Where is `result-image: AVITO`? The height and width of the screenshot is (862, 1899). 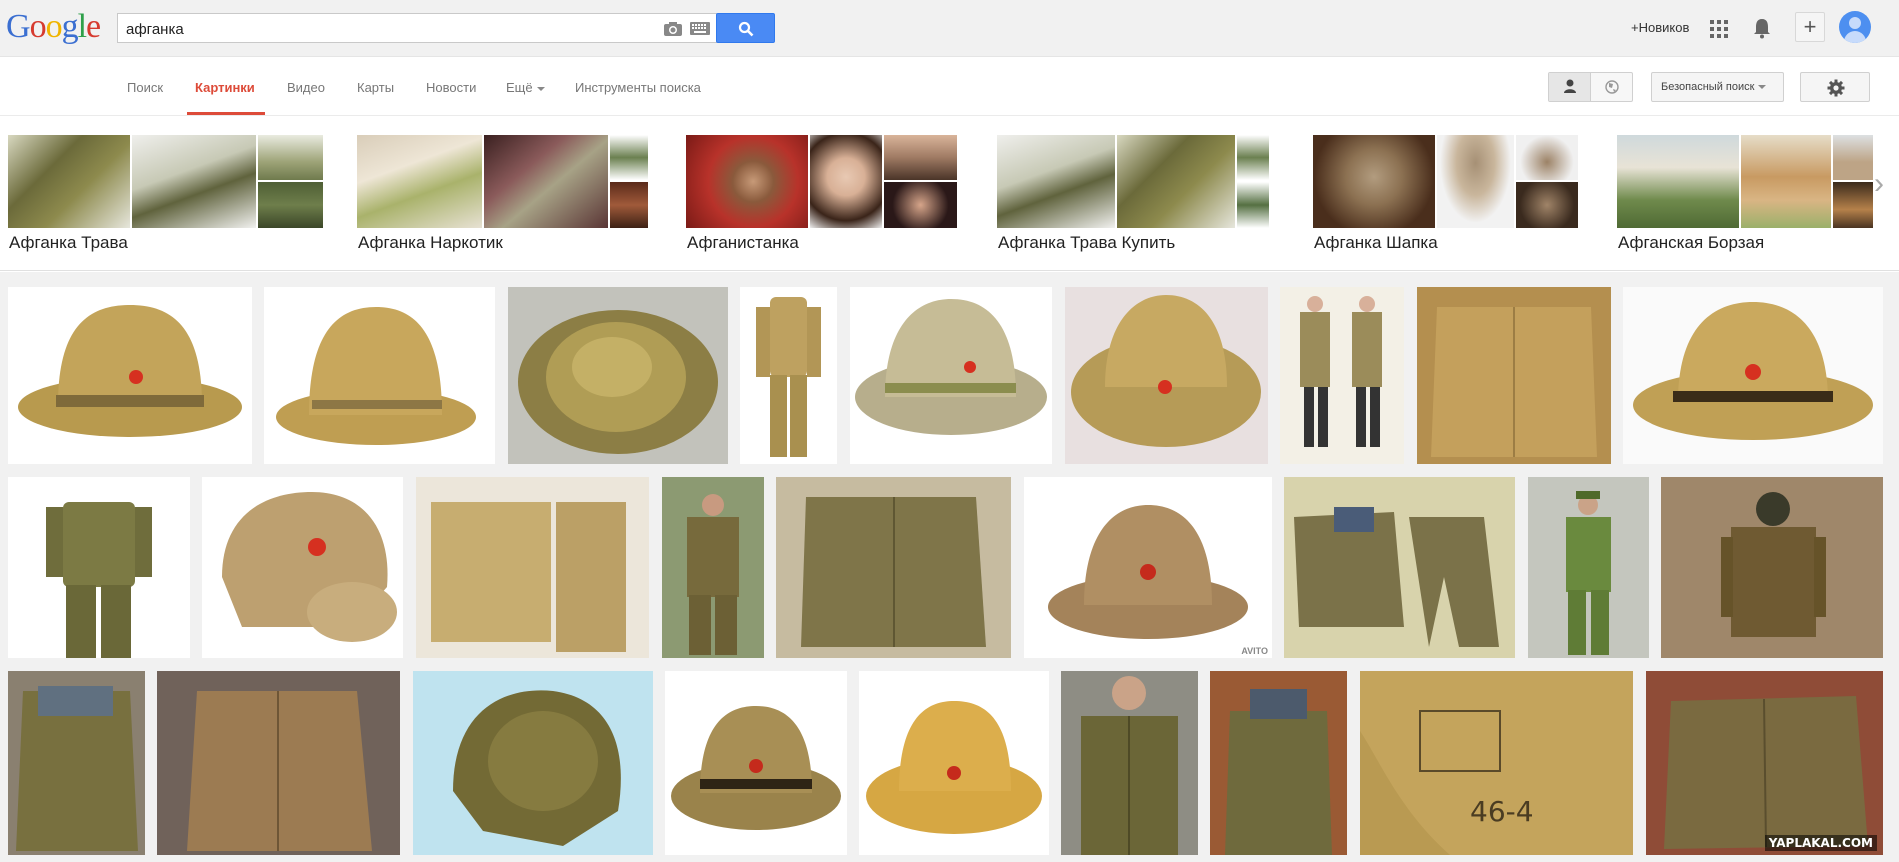 result-image: AVITO is located at coordinates (1148, 567).